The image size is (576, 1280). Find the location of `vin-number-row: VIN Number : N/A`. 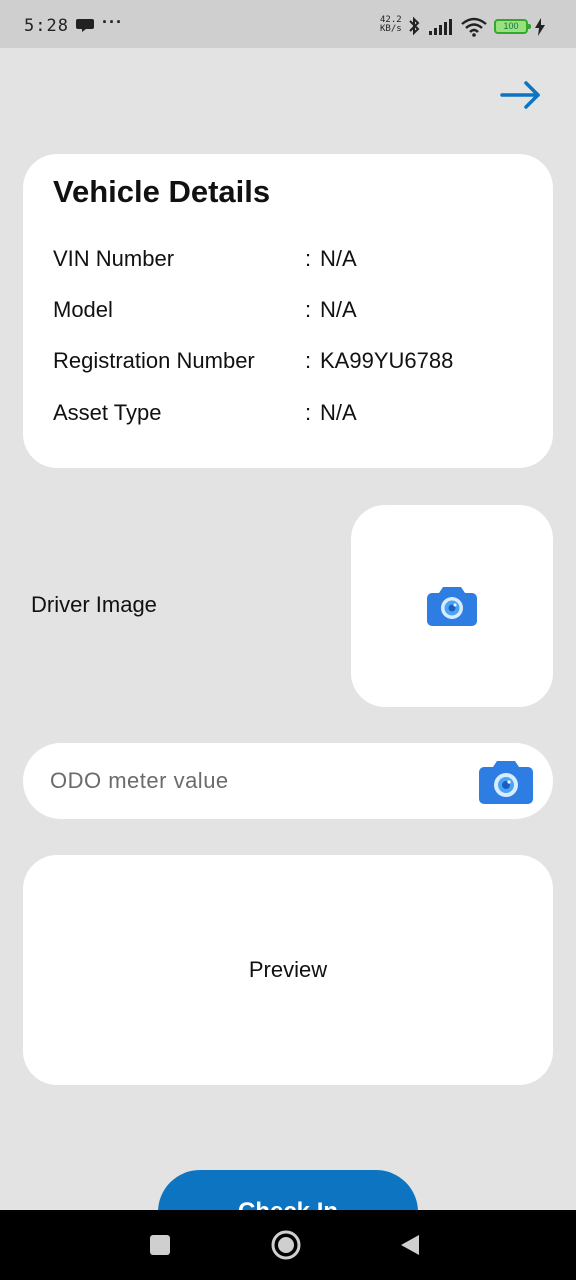

vin-number-row: VIN Number : N/A is located at coordinates (293, 261).